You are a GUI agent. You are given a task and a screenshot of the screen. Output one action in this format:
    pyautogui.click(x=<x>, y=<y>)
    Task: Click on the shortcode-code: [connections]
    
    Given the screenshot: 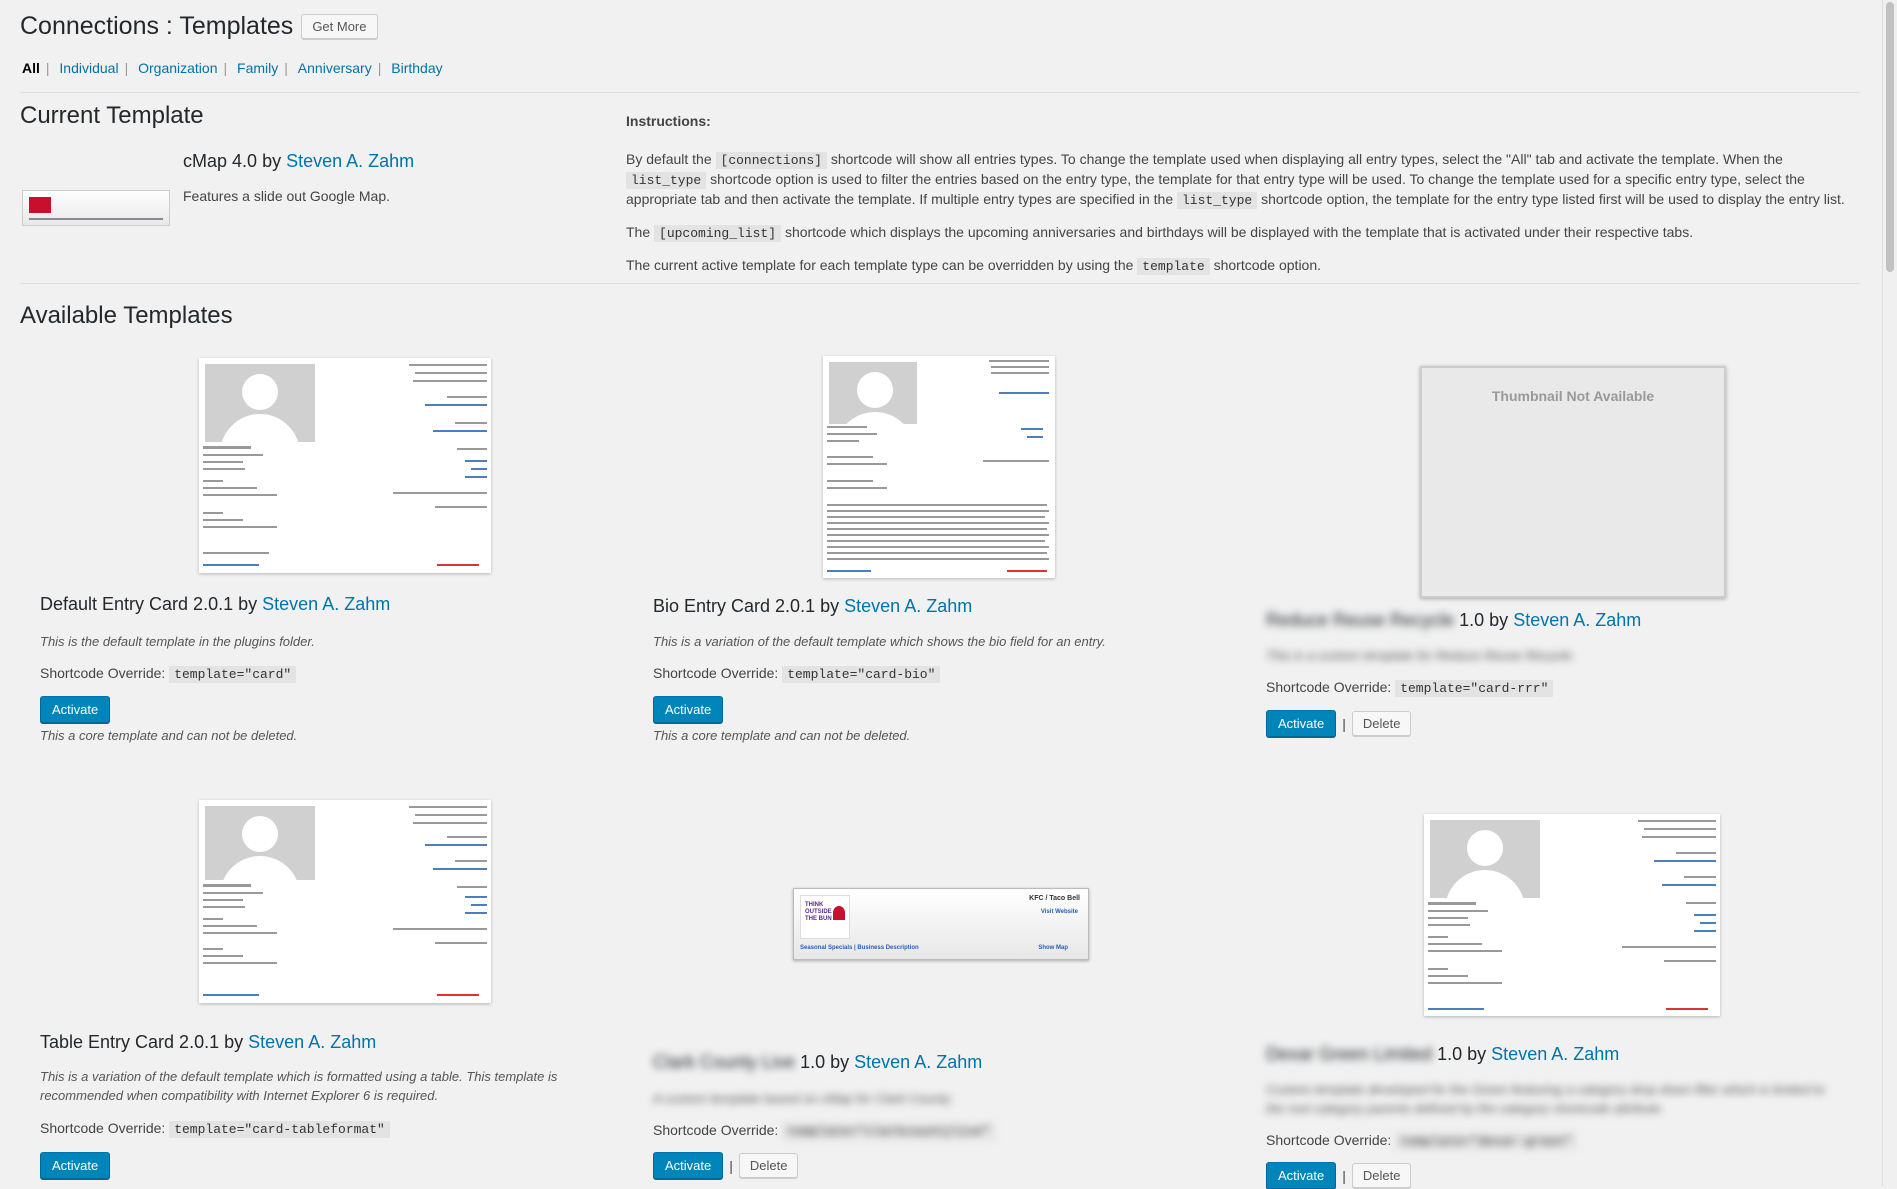 What is the action you would take?
    pyautogui.click(x=771, y=160)
    